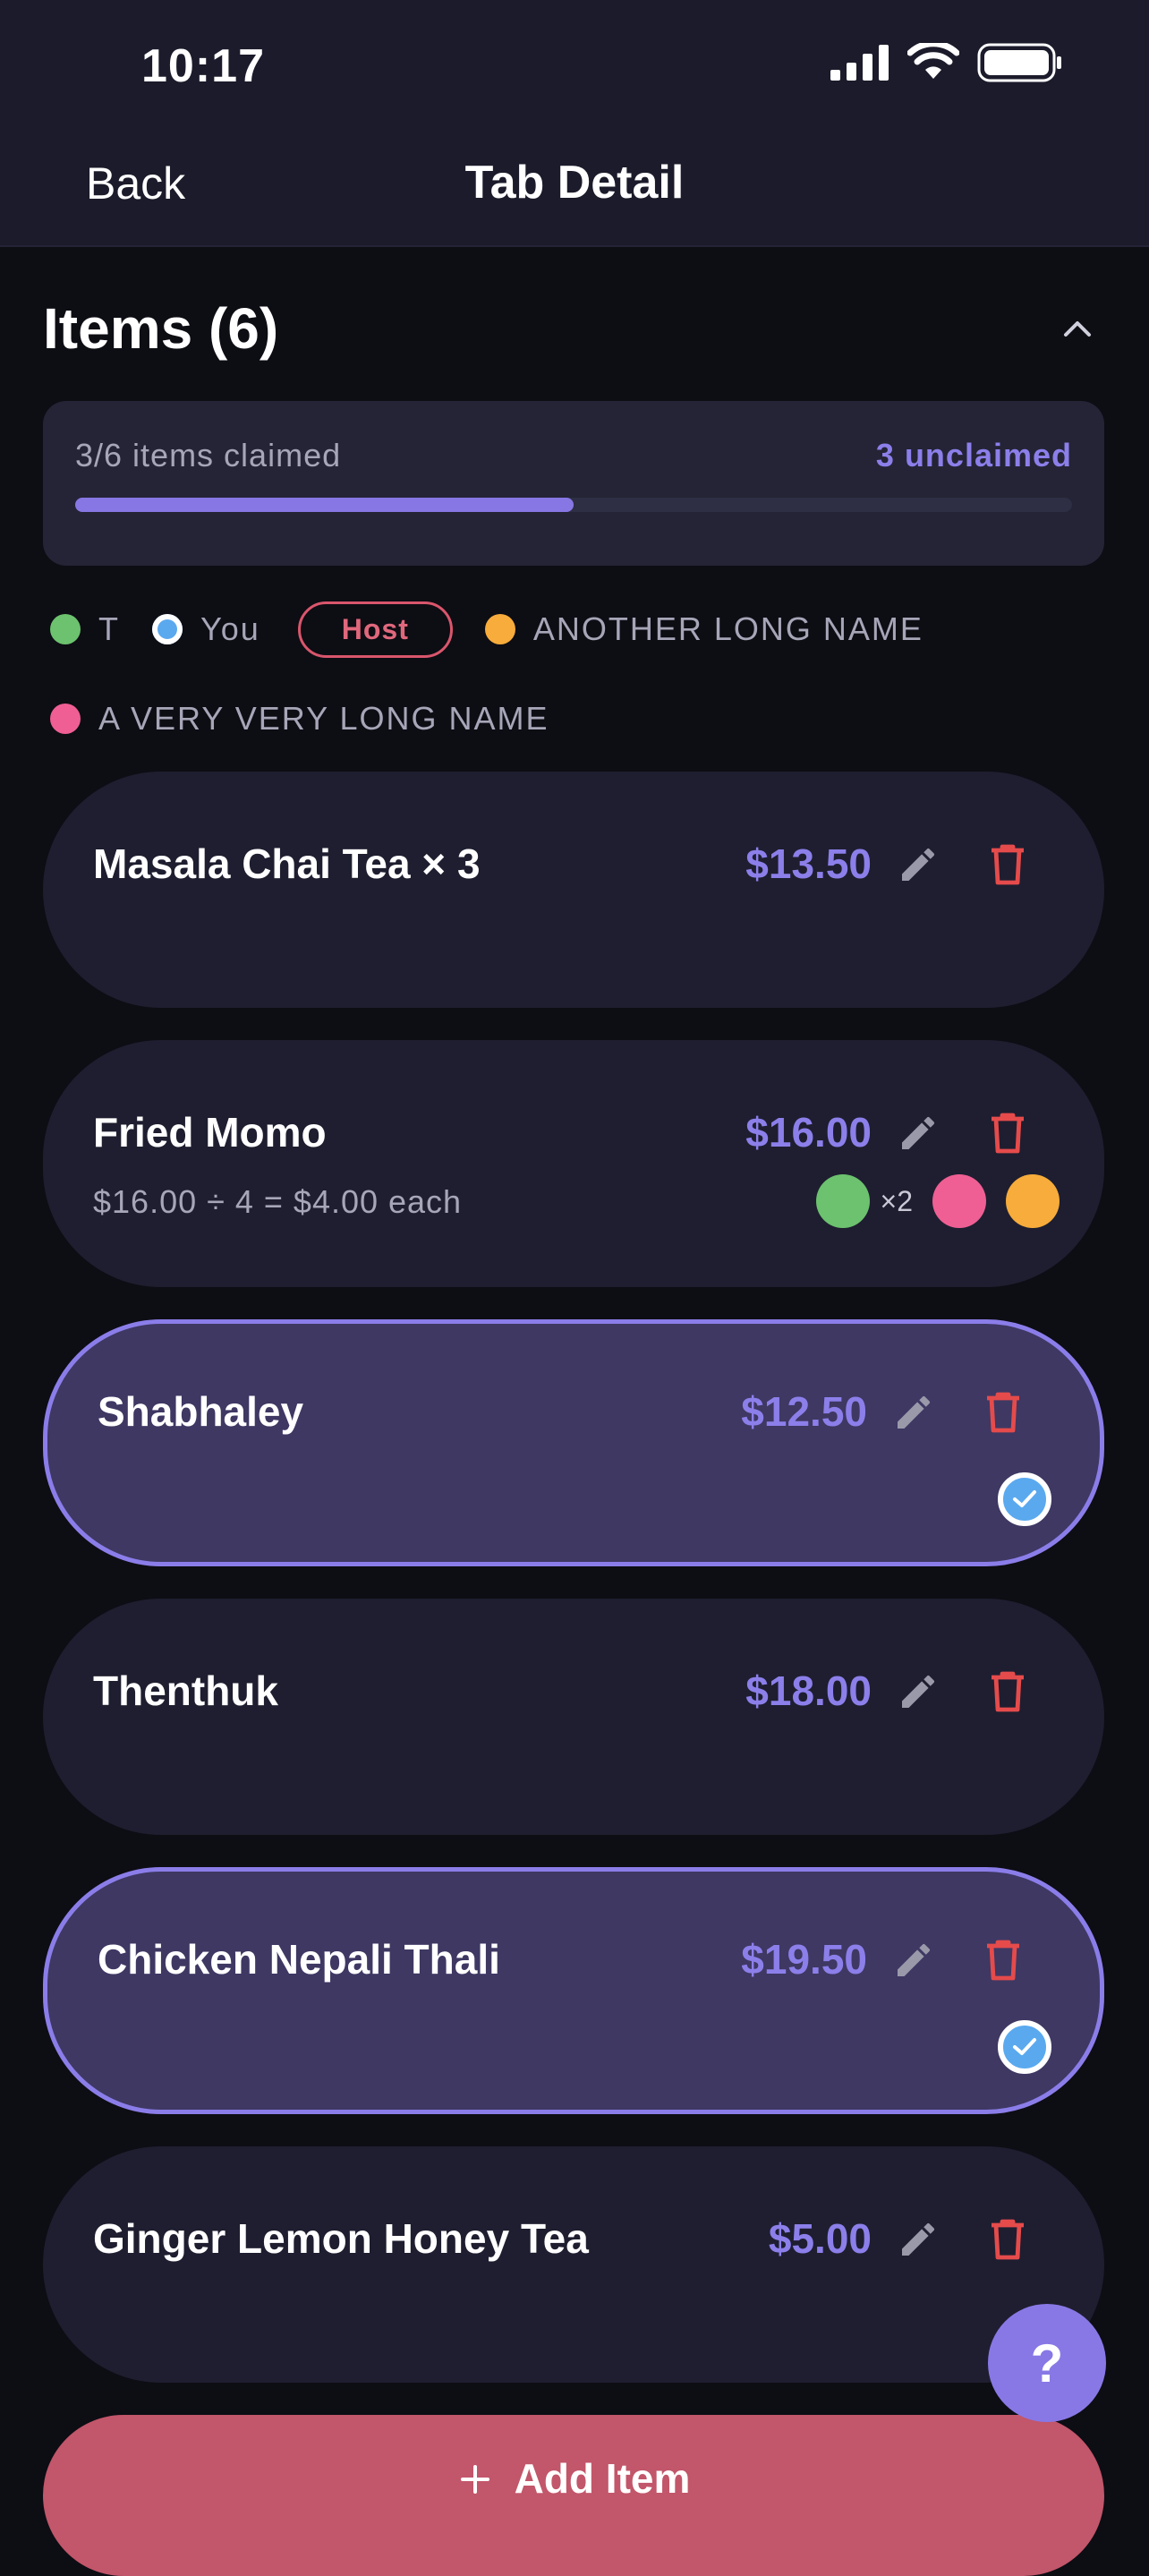 The image size is (1149, 2576). I want to click on status-icons, so click(947, 62).